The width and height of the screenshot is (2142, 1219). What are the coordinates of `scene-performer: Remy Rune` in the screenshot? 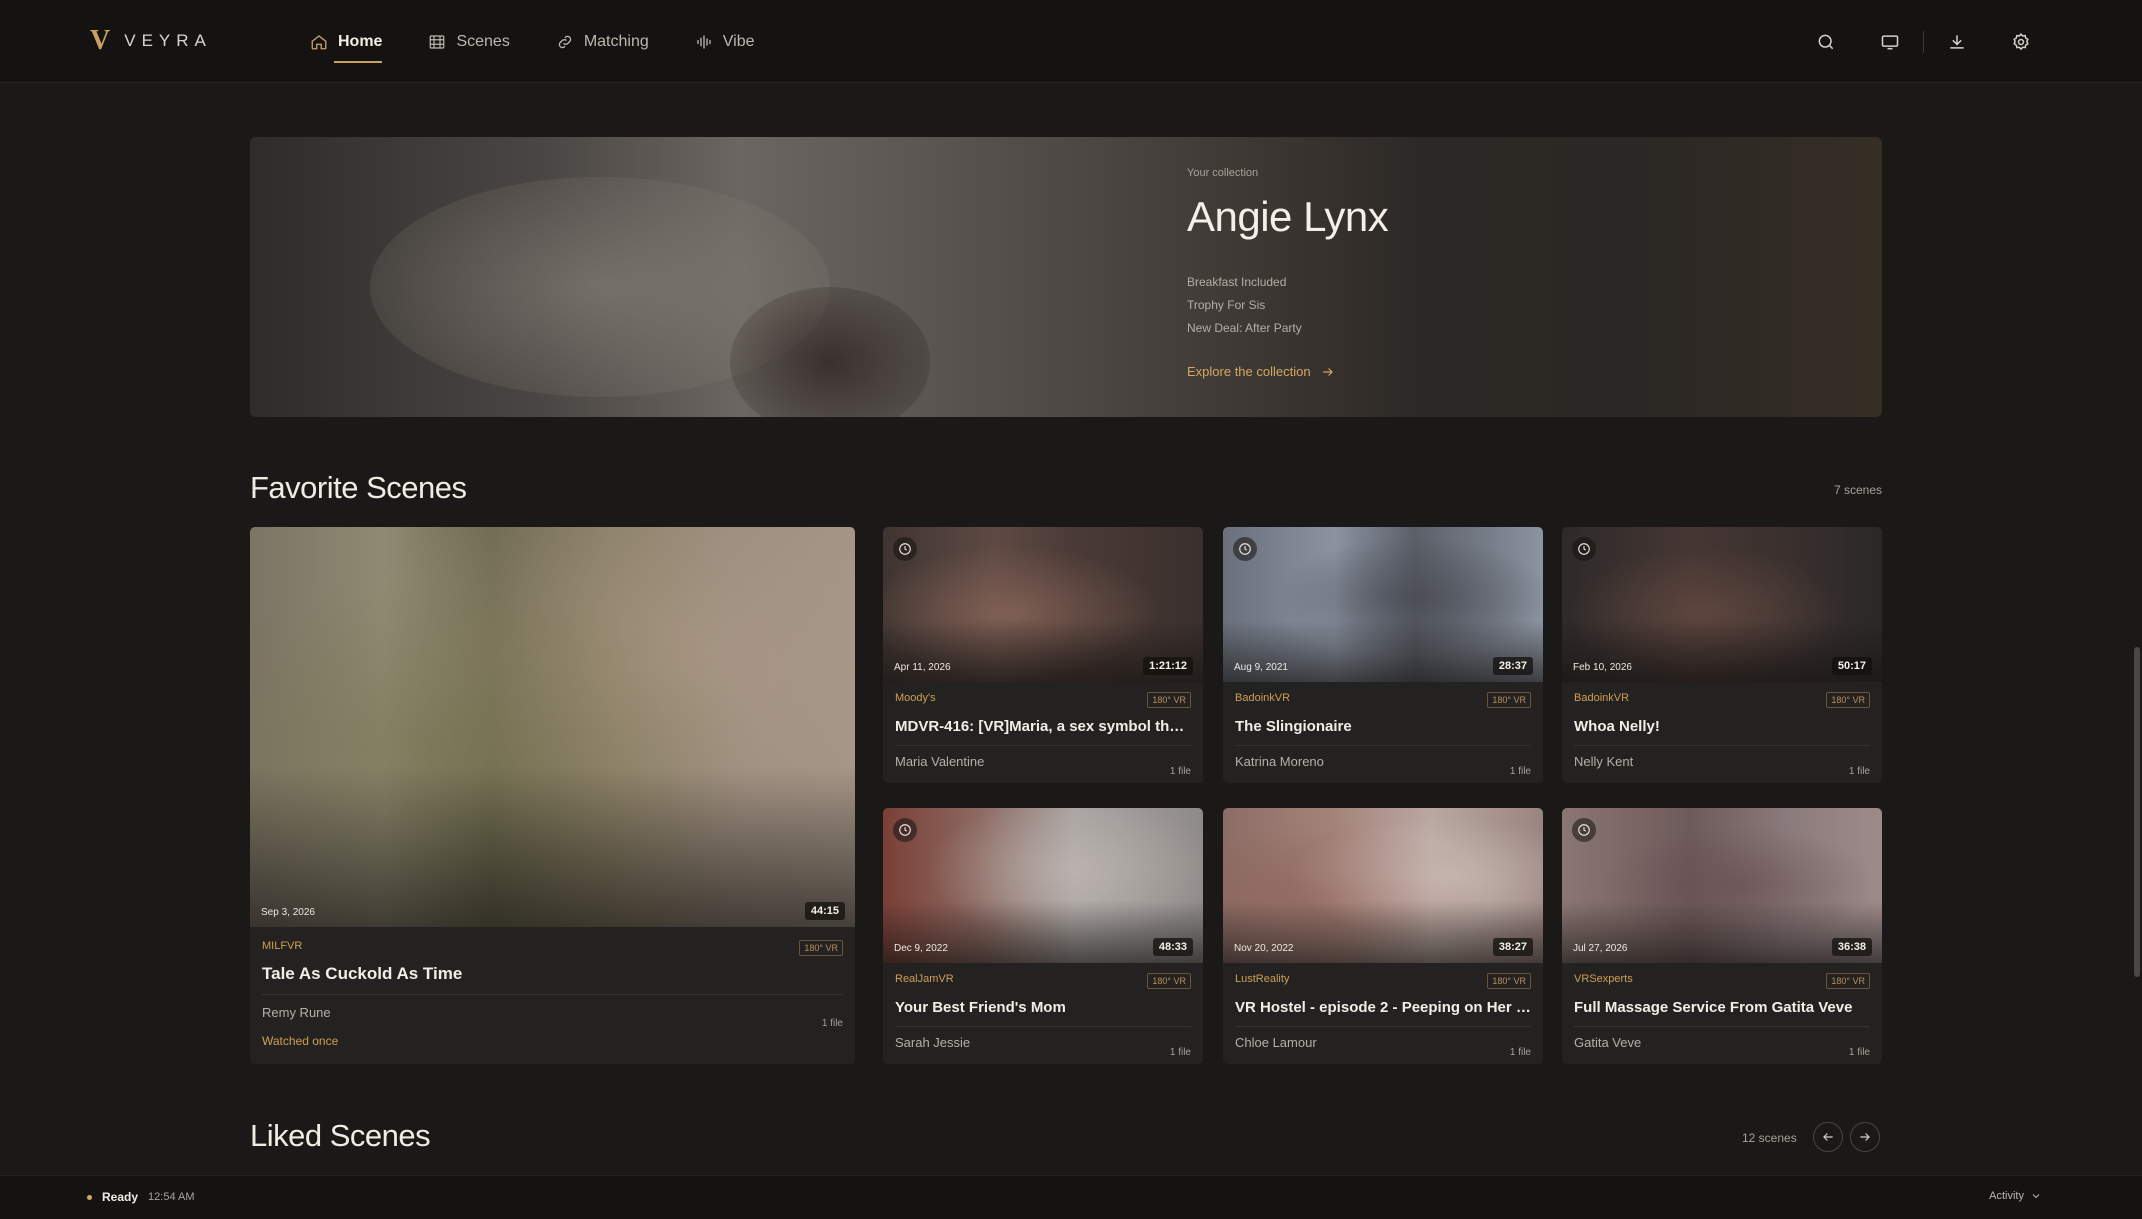 It's located at (296, 1012).